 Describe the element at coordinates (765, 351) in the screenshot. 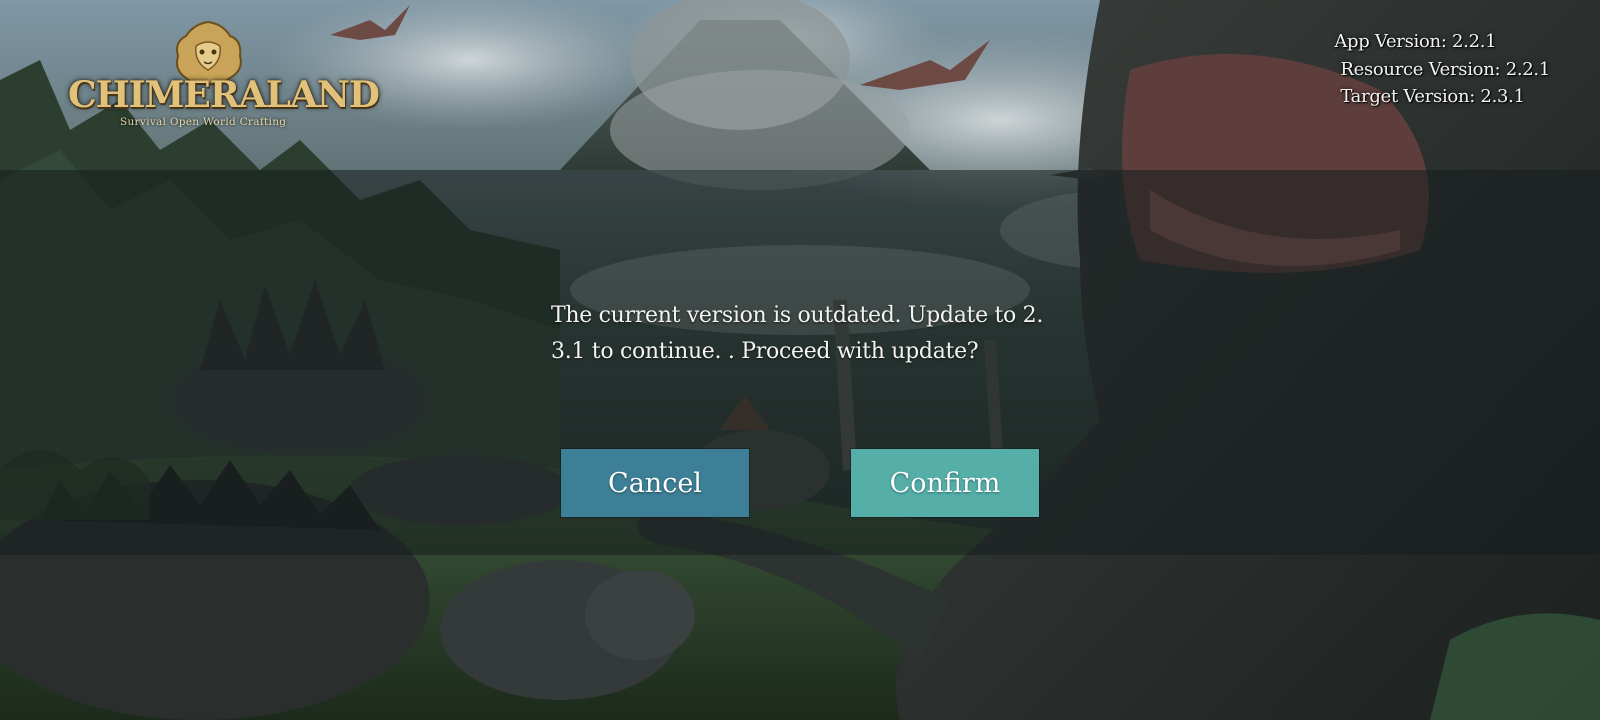

I see `update-message-line-2: 3.1 to continue. . Proceed with update?` at that location.